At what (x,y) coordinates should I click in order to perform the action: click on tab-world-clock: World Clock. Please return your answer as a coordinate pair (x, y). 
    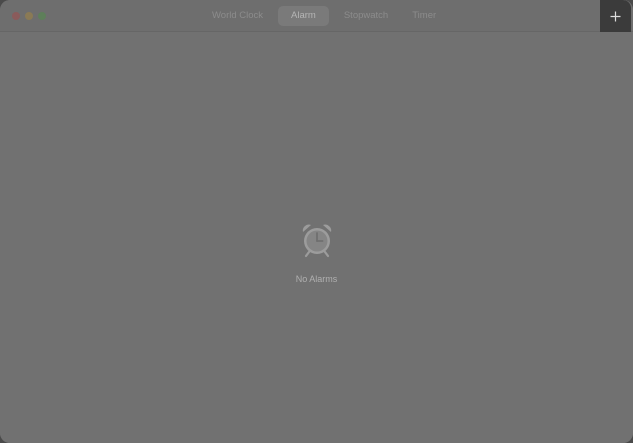
    Looking at the image, I should click on (237, 16).